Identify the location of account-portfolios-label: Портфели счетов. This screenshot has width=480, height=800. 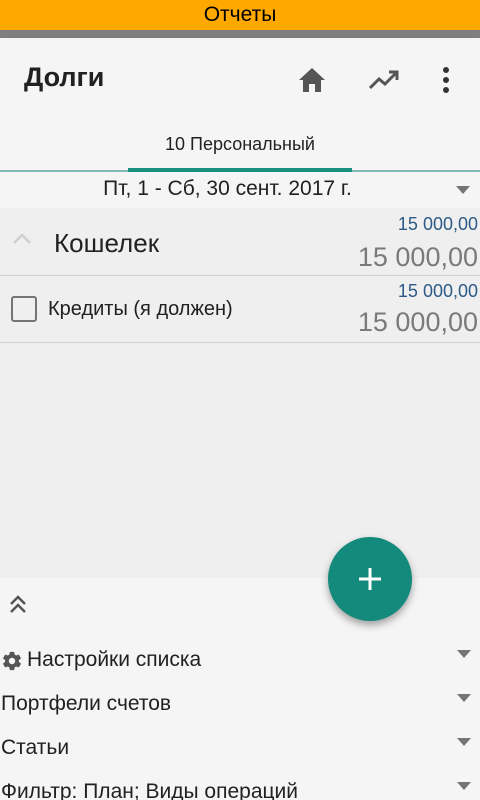
(86, 703).